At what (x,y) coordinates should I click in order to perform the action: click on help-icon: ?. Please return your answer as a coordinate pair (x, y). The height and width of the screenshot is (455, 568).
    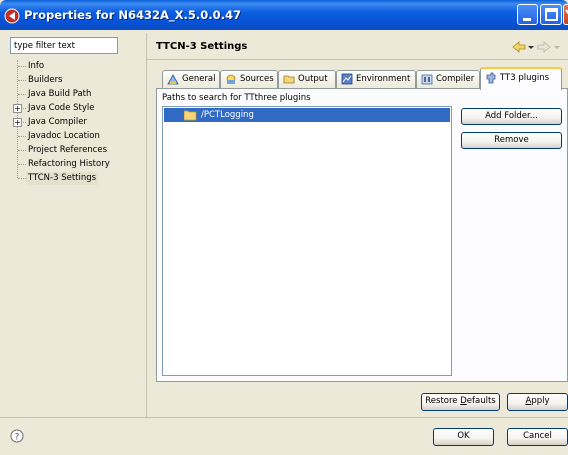
    Looking at the image, I should click on (17, 436).